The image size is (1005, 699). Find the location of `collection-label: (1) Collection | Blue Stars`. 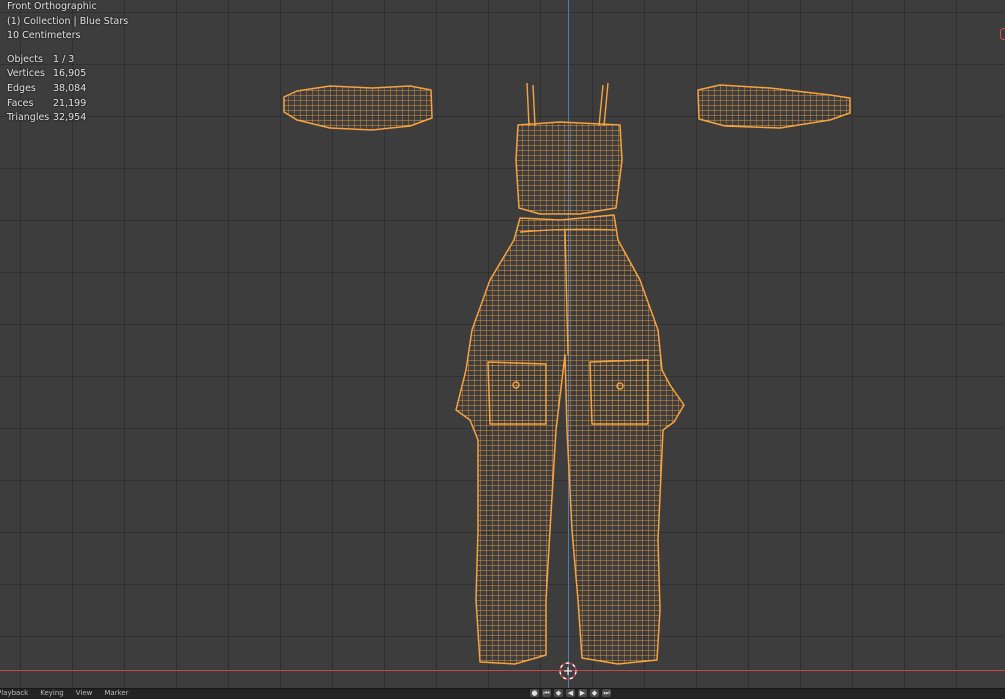

collection-label: (1) Collection | Blue Stars is located at coordinates (68, 21).